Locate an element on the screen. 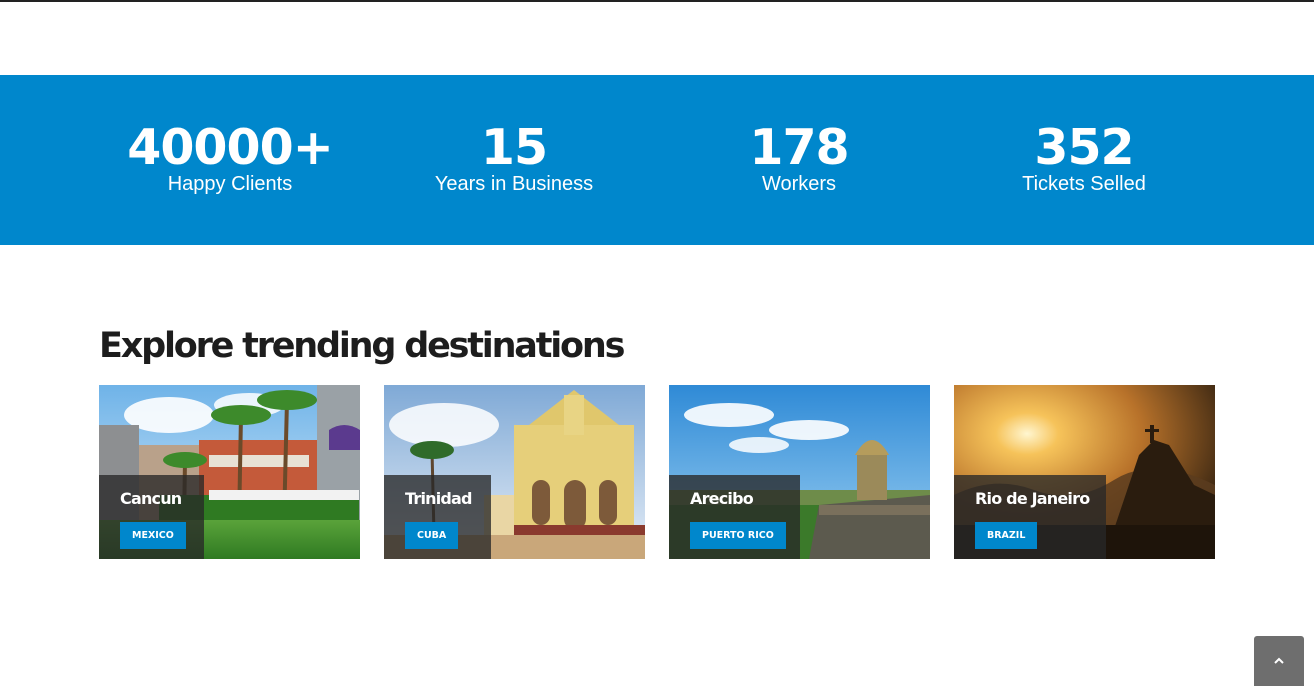 The width and height of the screenshot is (1314, 686). stat-number: 352 is located at coordinates (1084, 147).